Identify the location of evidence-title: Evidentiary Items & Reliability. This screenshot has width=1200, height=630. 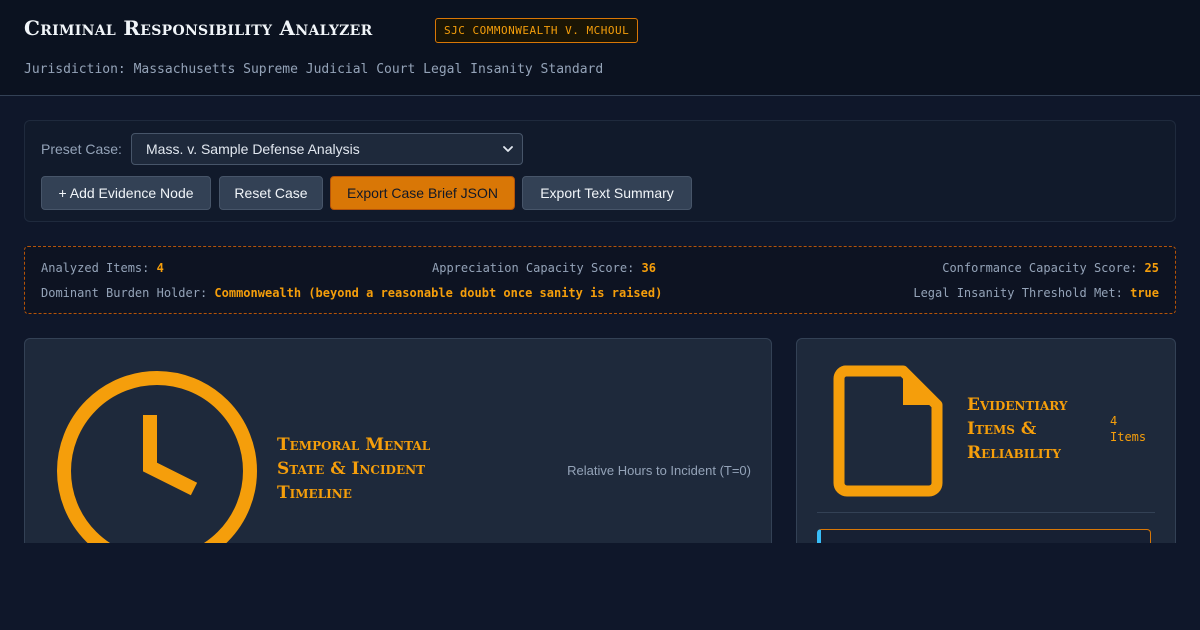
(1017, 429).